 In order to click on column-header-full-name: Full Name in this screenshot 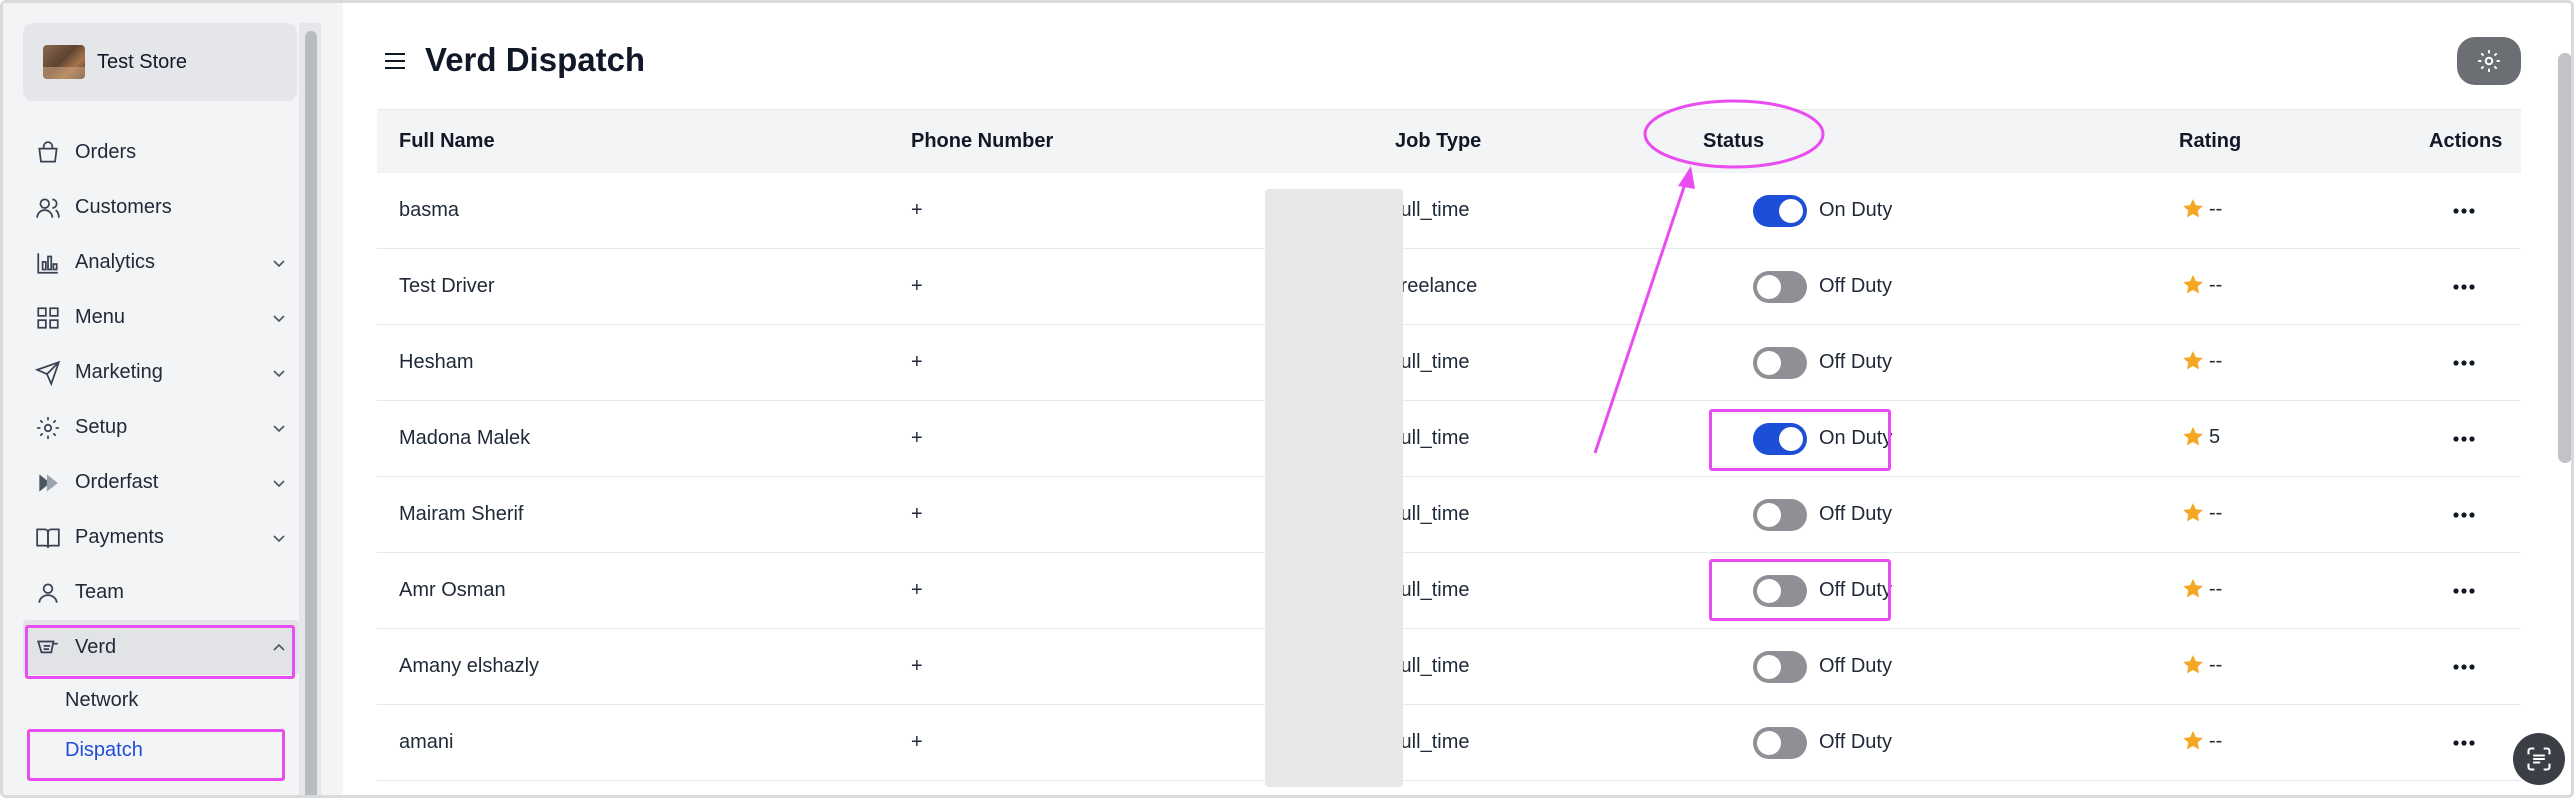, I will do `click(447, 141)`.